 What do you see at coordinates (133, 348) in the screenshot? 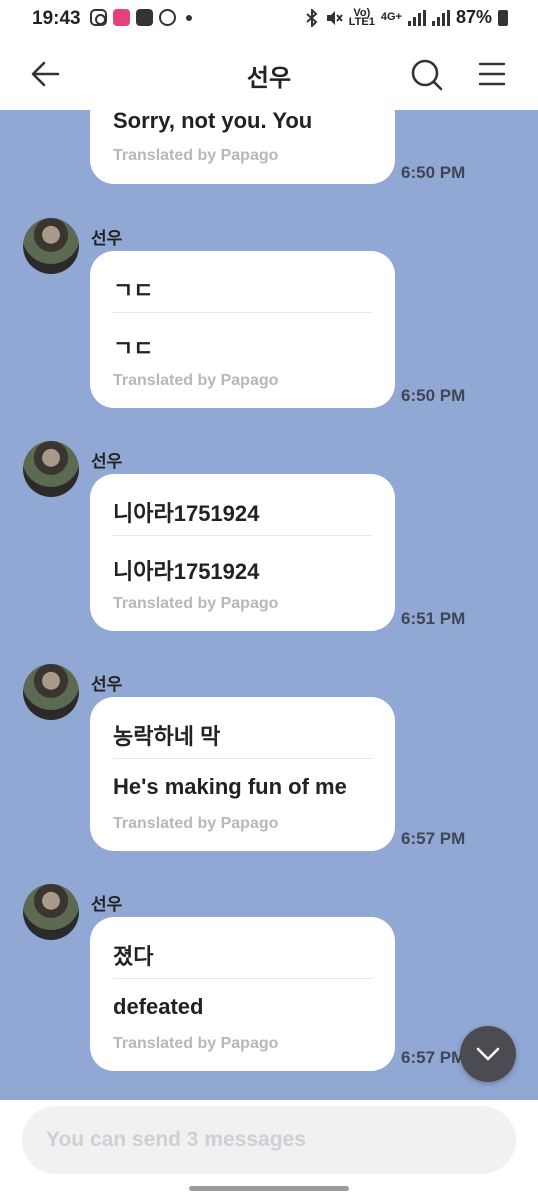
I see `message-translation: ㄱㄷ` at bounding box center [133, 348].